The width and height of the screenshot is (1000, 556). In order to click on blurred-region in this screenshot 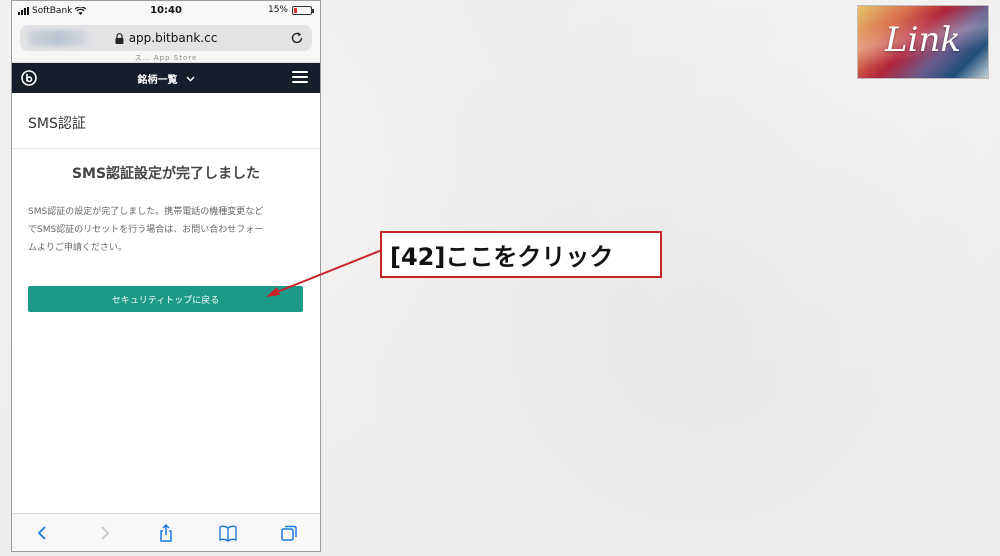, I will do `click(58, 38)`.